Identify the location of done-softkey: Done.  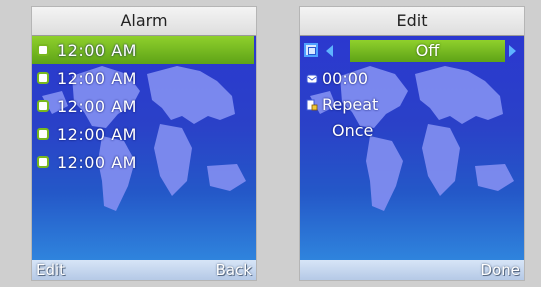
(500, 270).